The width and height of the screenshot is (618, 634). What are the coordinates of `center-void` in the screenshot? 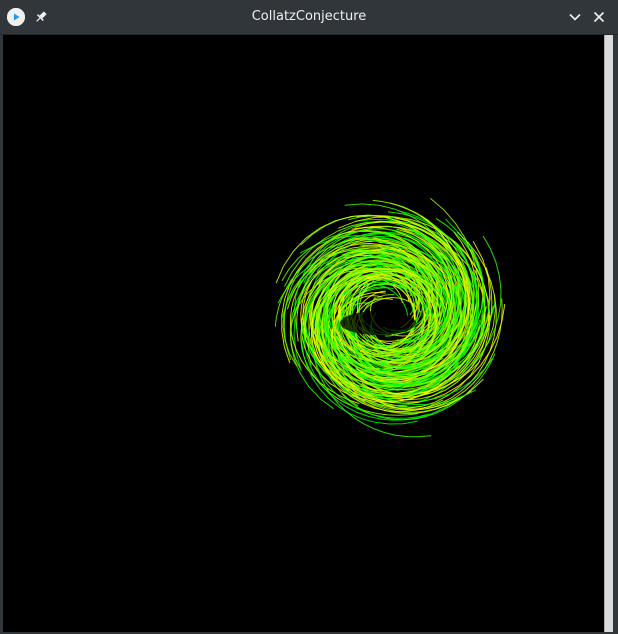 It's located at (378, 323).